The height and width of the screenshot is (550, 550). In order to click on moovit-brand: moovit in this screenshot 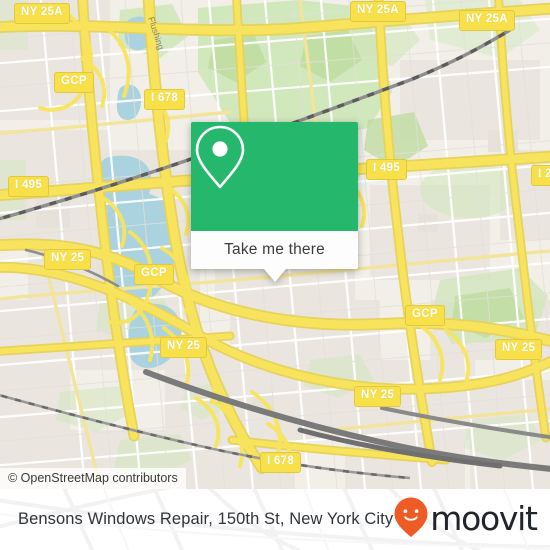, I will do `click(465, 519)`.